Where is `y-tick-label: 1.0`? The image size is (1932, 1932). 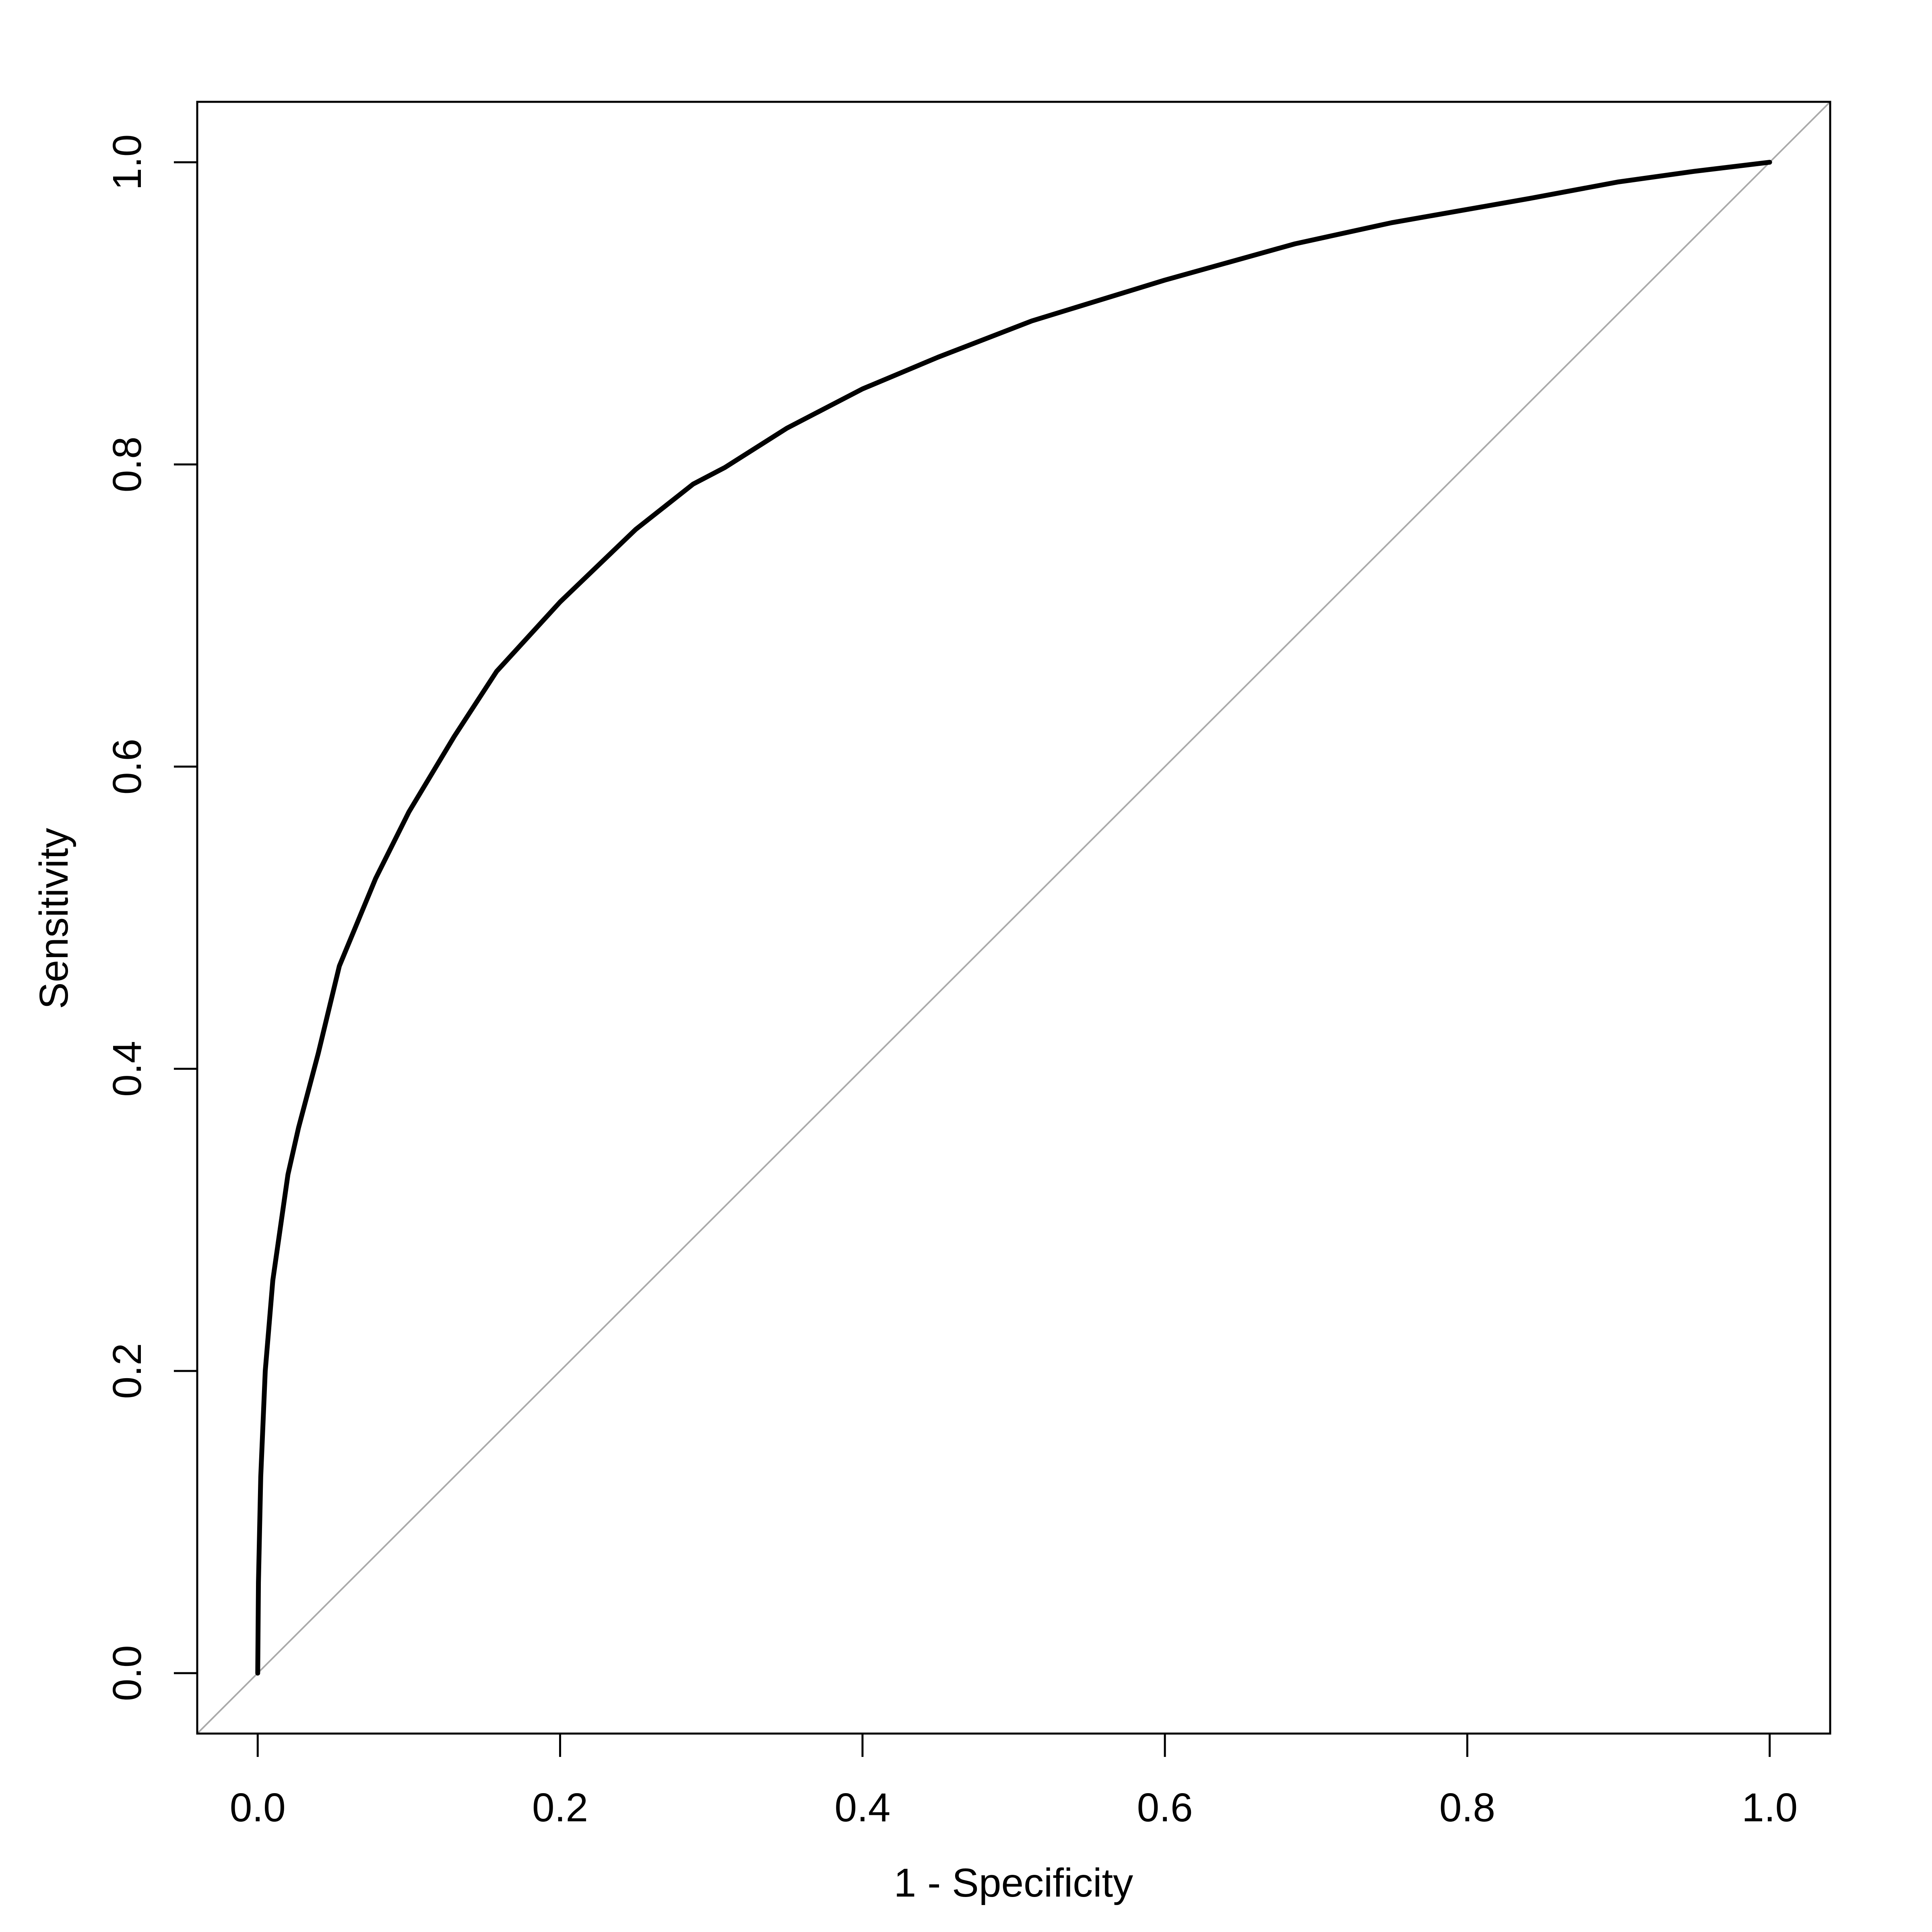
y-tick-label: 1.0 is located at coordinates (127, 162).